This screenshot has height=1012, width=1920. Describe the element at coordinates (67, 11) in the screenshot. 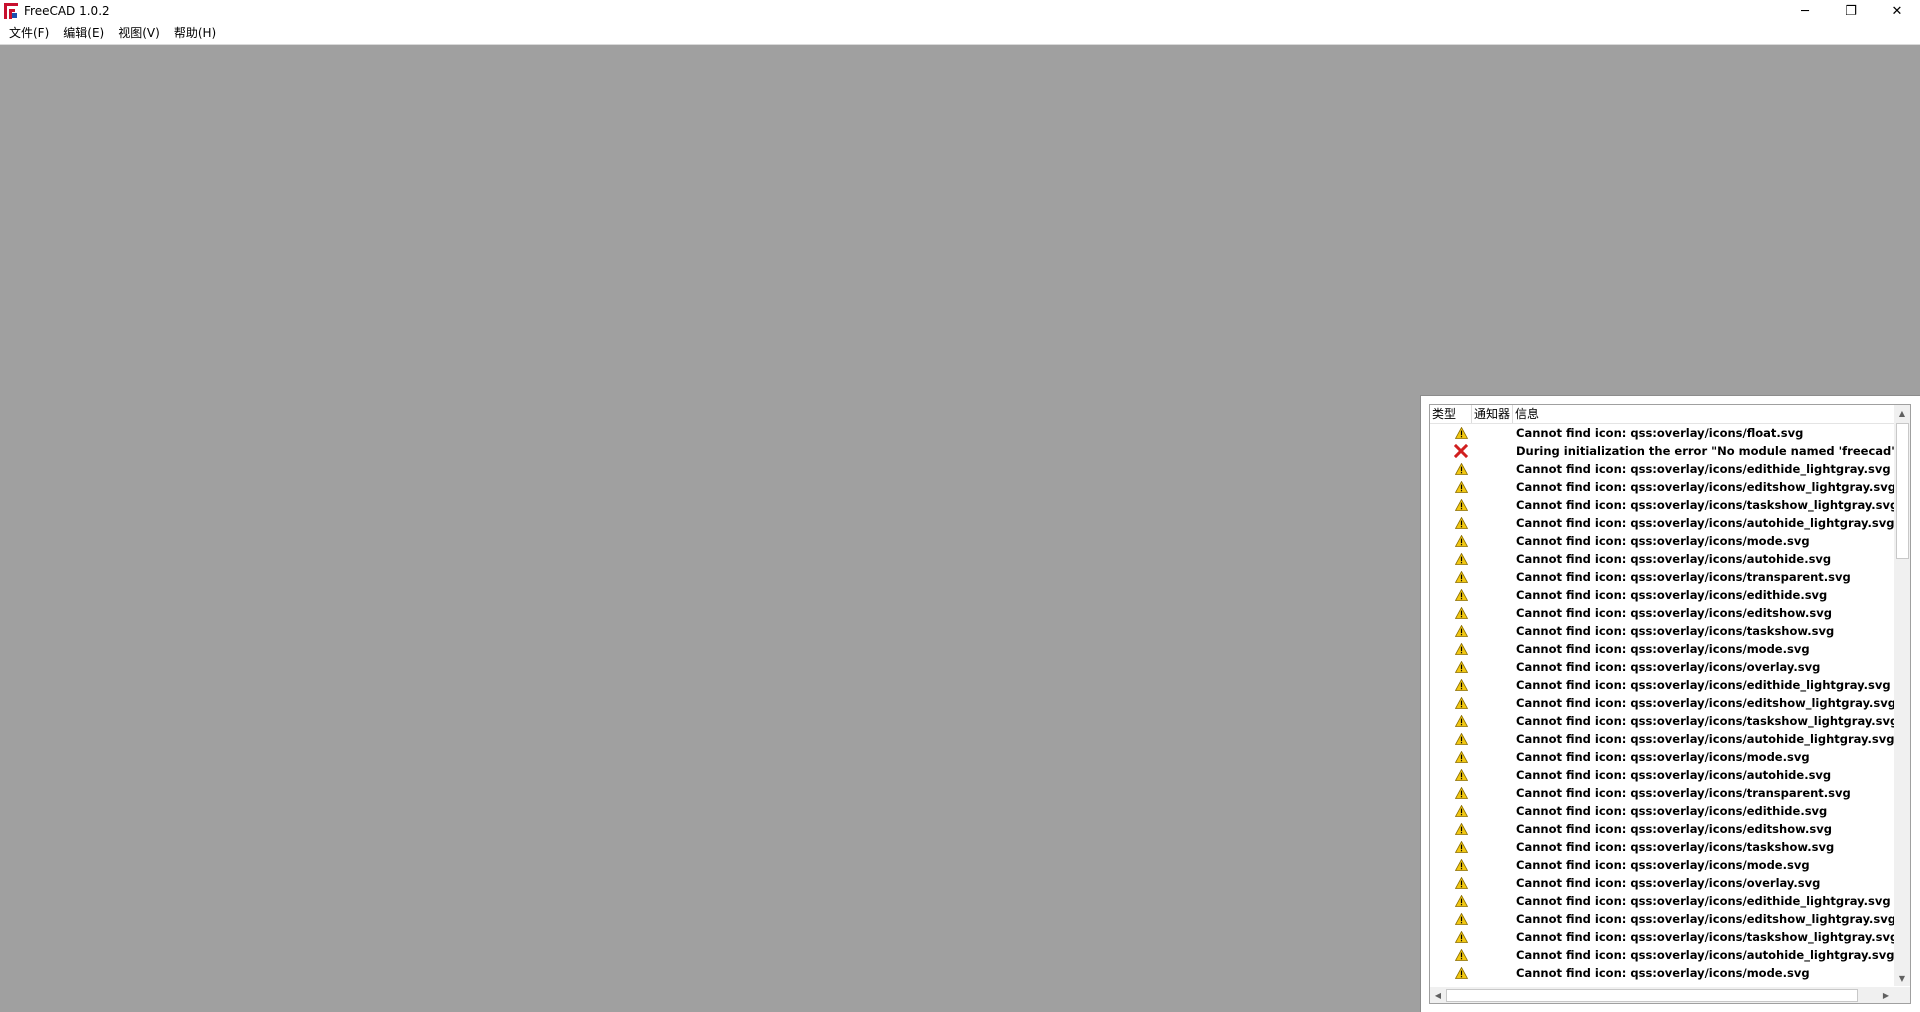

I see `window-title: FreeCAD 1.0.2` at that location.